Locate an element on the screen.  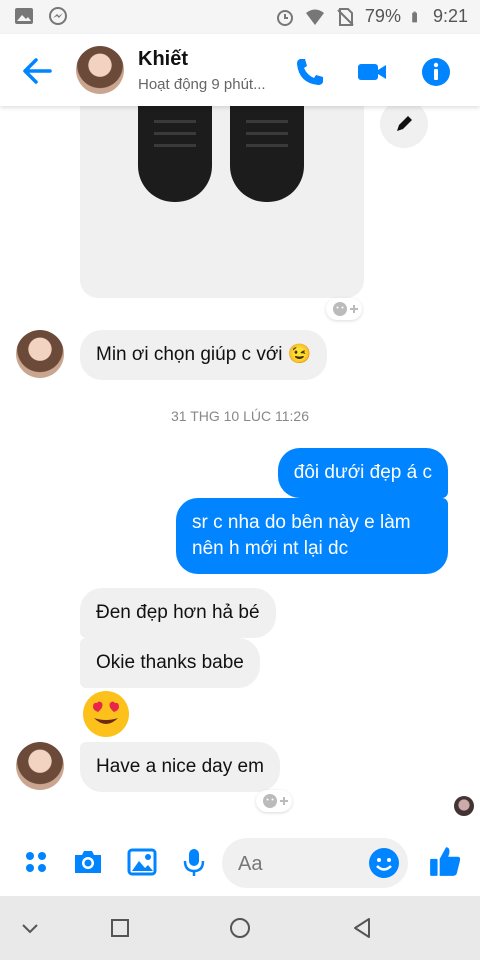
message-input is located at coordinates (298, 864).